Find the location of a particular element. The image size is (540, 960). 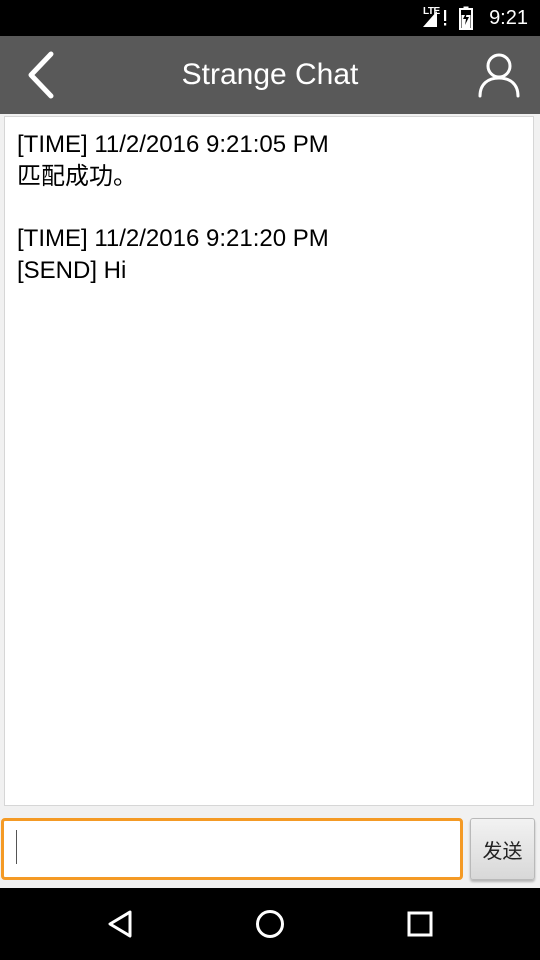

profile-button is located at coordinates (499, 75).